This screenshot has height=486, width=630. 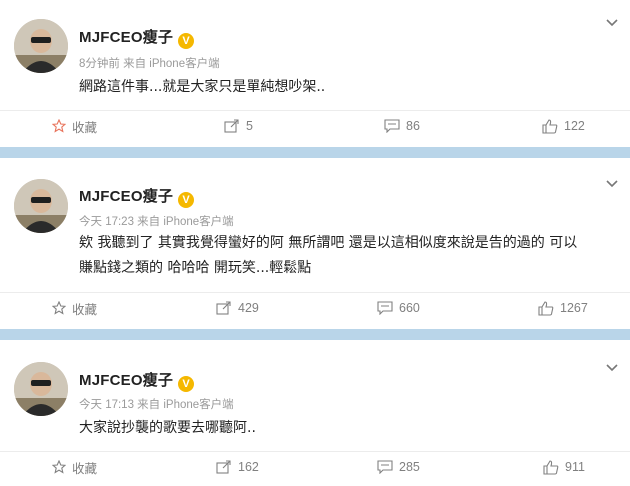 I want to click on content-line: 賺點錢之類的 哈哈哈 開玩笑...輕鬆點, so click(x=195, y=268).